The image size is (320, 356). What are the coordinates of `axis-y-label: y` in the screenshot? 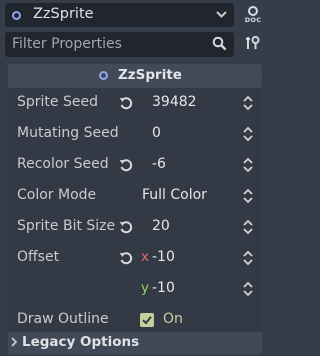 It's located at (145, 288).